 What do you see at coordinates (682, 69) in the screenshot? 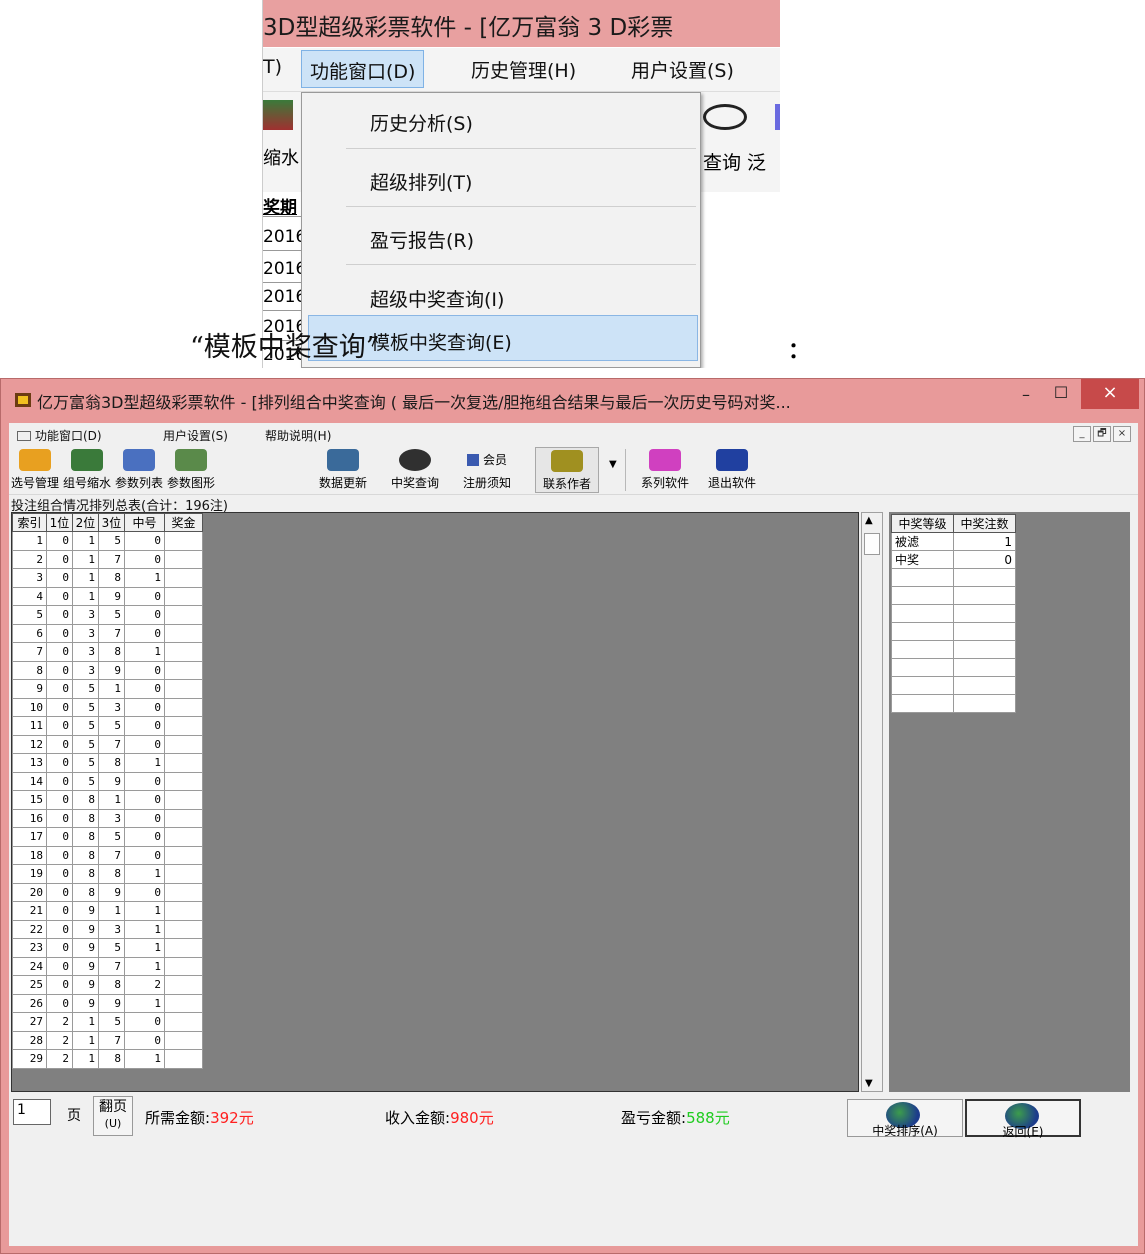
I see `crop-menu-user-settings: 用户设置(S)` at bounding box center [682, 69].